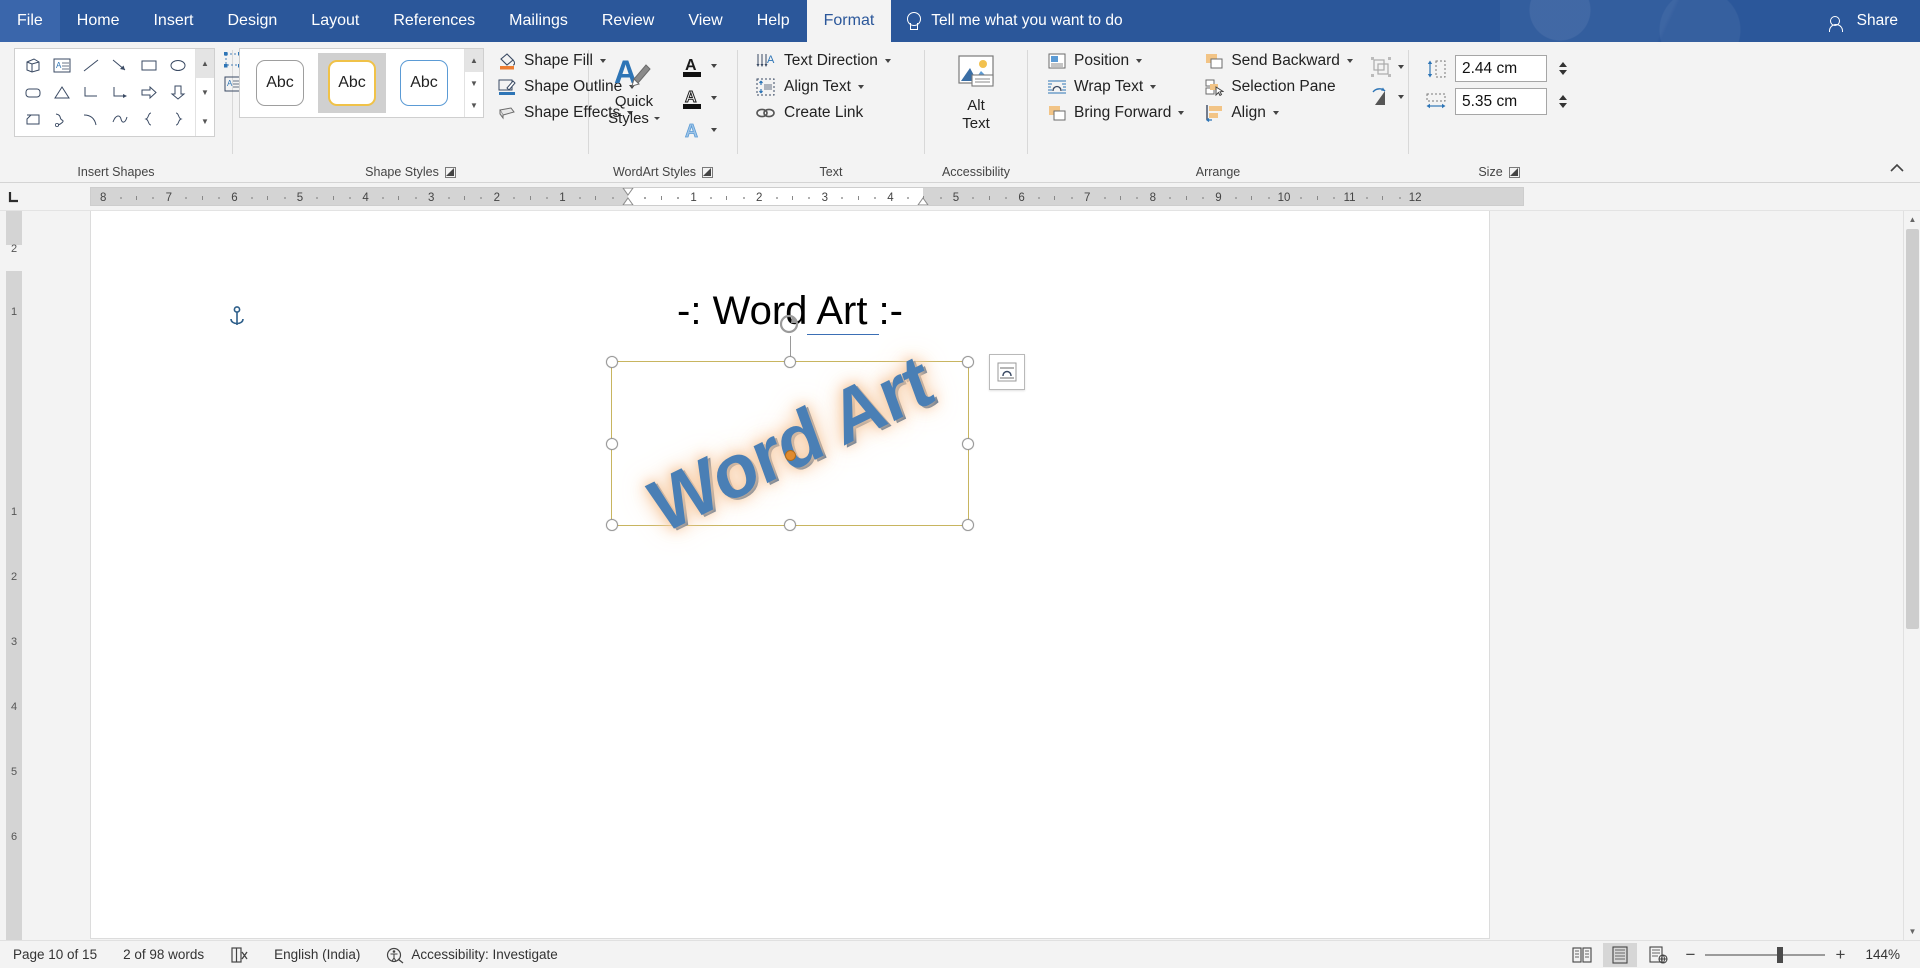  I want to click on vertical-scrollbar: ▲ ▼, so click(1911, 575).